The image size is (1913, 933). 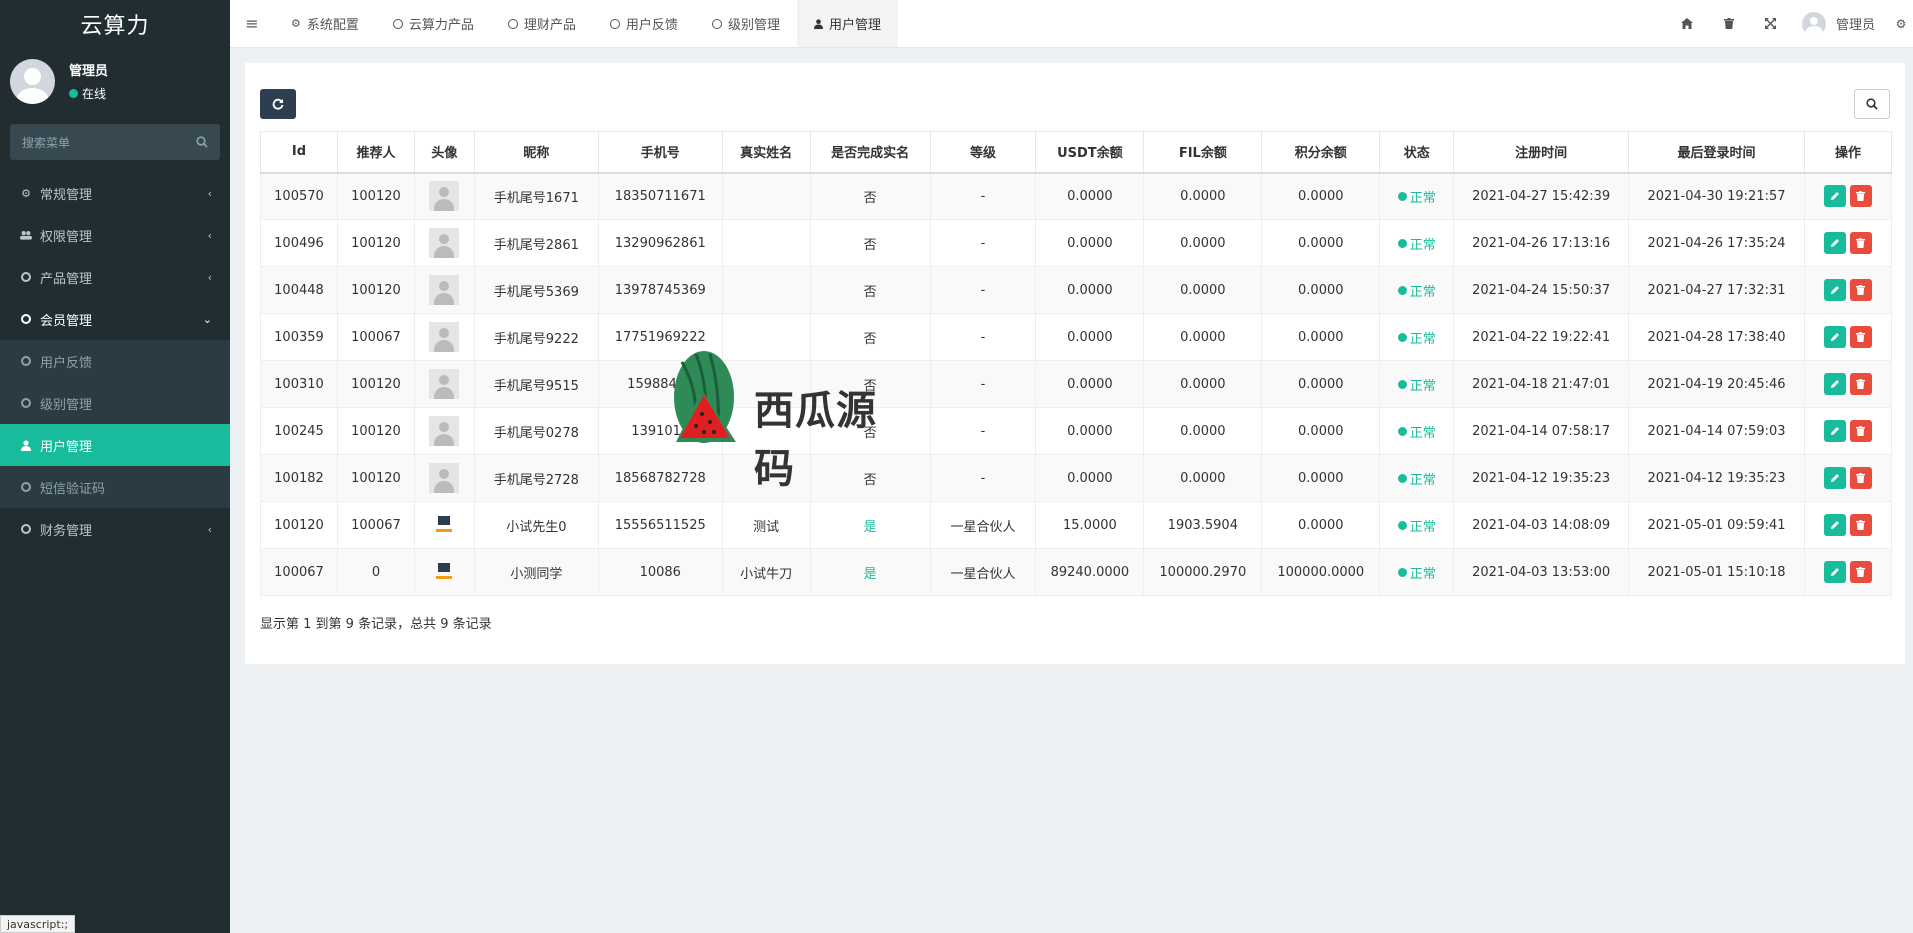 What do you see at coordinates (870, 243) in the screenshot?
I see `cell-verified: 否` at bounding box center [870, 243].